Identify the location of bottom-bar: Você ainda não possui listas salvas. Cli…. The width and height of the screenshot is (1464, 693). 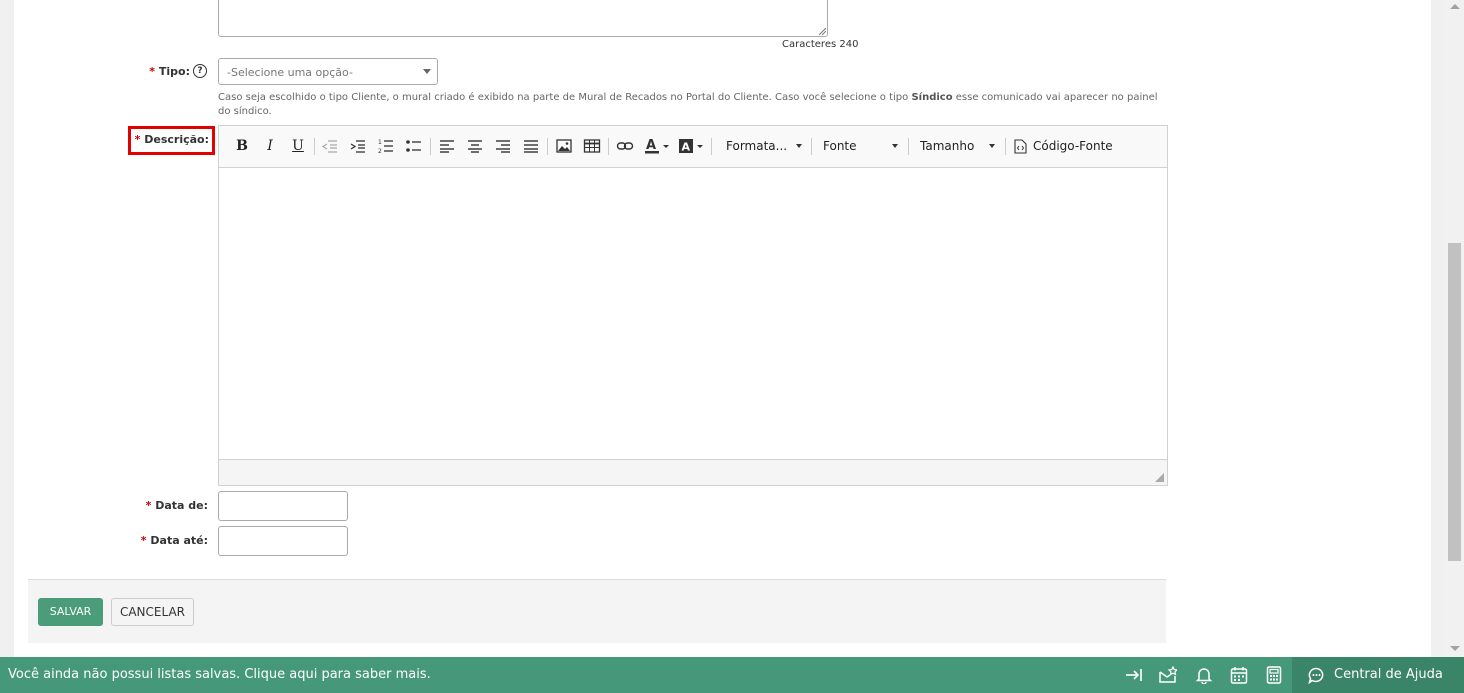
(732, 675).